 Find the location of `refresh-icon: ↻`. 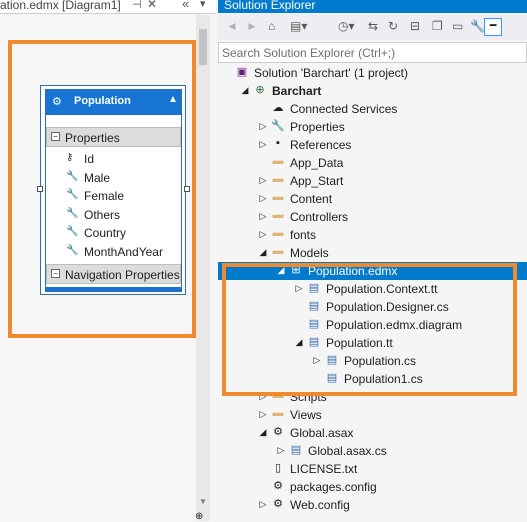

refresh-icon: ↻ is located at coordinates (393, 26).